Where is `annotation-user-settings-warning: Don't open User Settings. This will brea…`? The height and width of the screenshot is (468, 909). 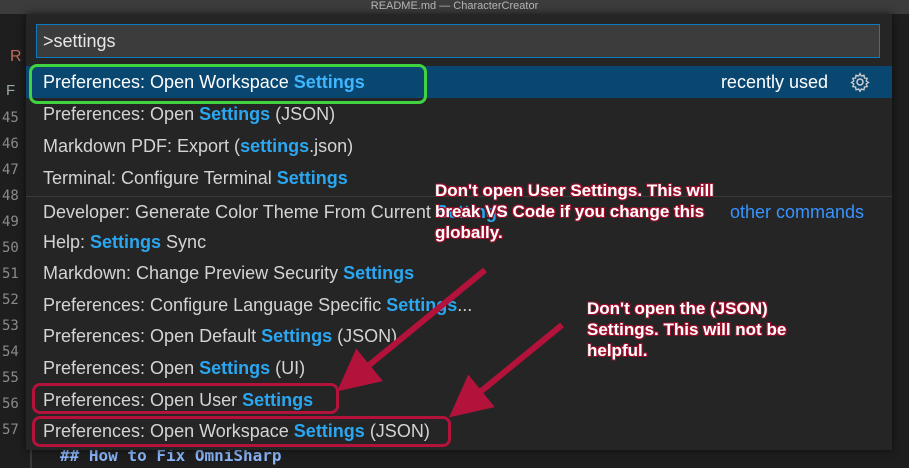
annotation-user-settings-warning: Don't open User Settings. This will brea… is located at coordinates (574, 211).